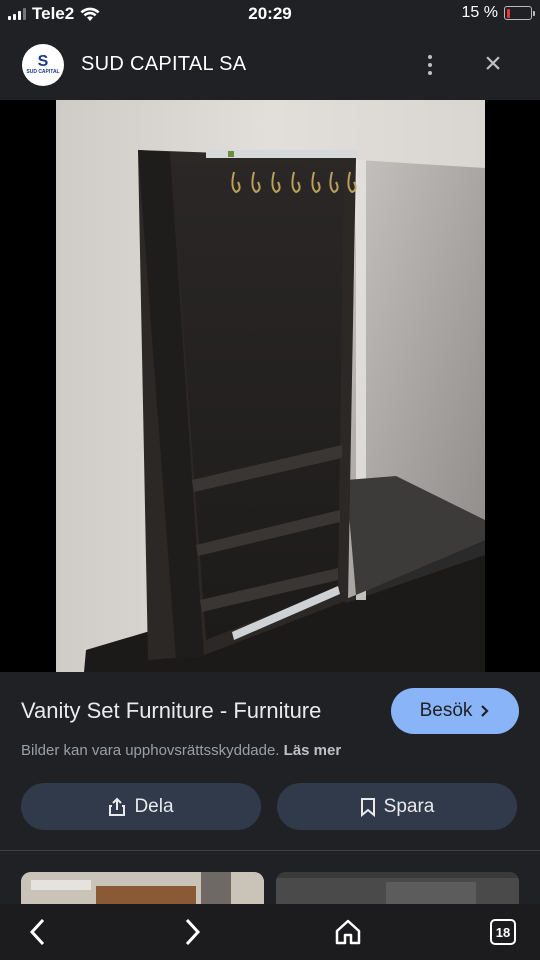 This screenshot has width=540, height=960. I want to click on chevron-left-icon, so click(37, 932).